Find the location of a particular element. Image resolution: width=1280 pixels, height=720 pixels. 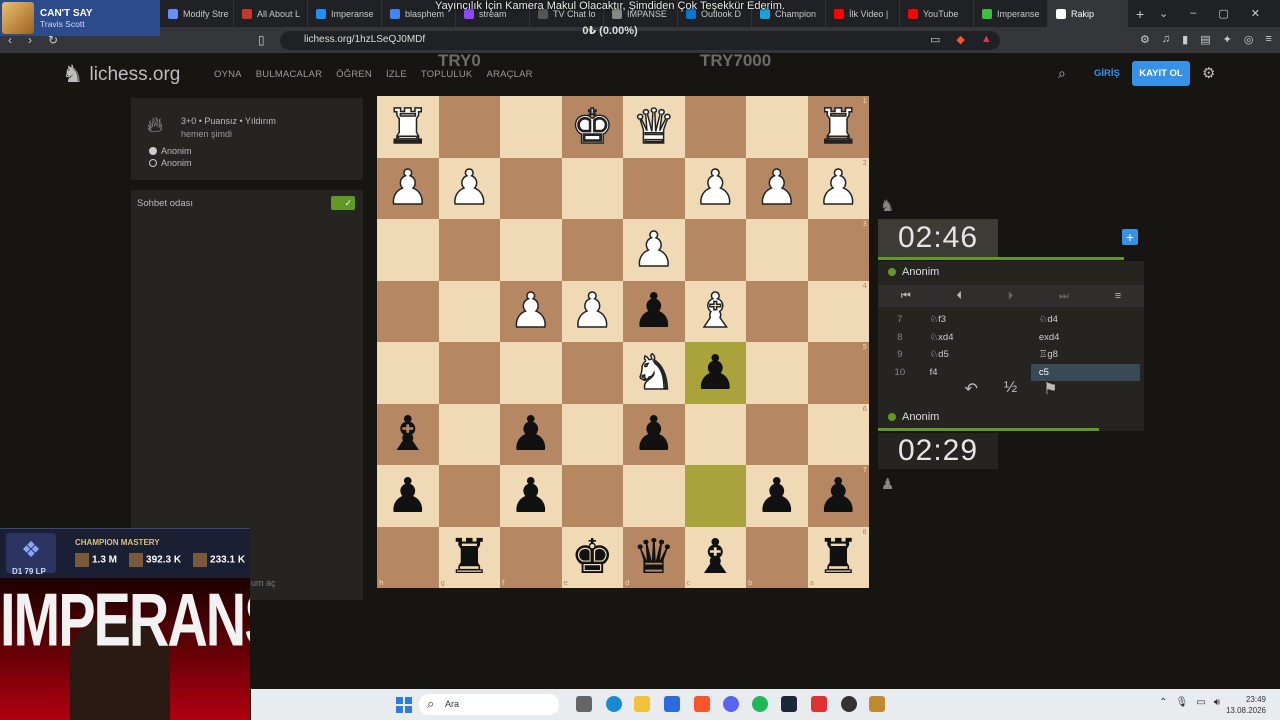

takeback-icon: ↶ is located at coordinates (970, 391).